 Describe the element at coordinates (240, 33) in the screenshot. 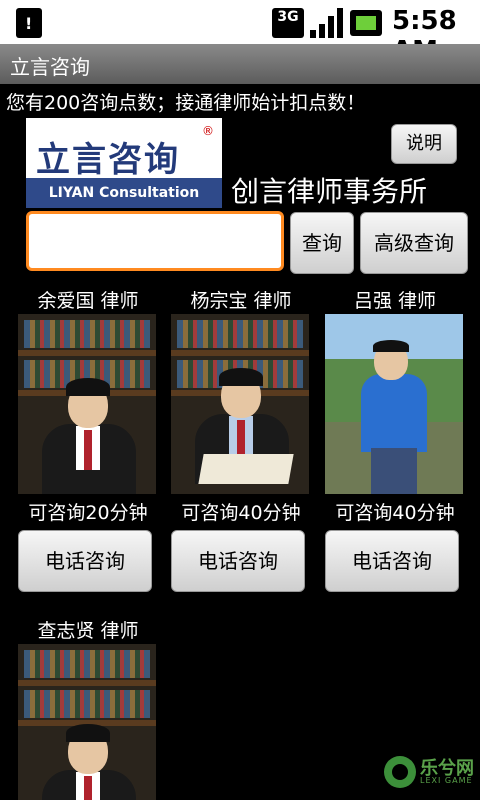

I see `status-bar: 3G 5:58 AM` at that location.